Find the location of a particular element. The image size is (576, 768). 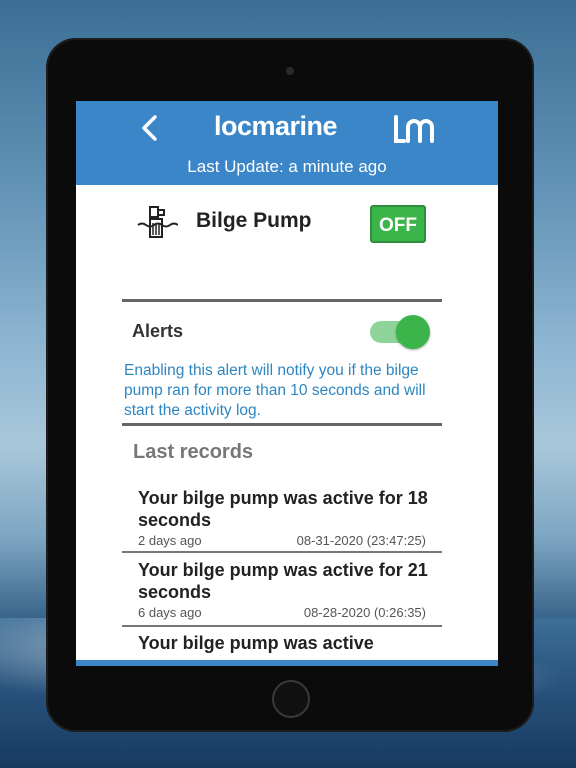

pump-status-button: OFF is located at coordinates (398, 224).